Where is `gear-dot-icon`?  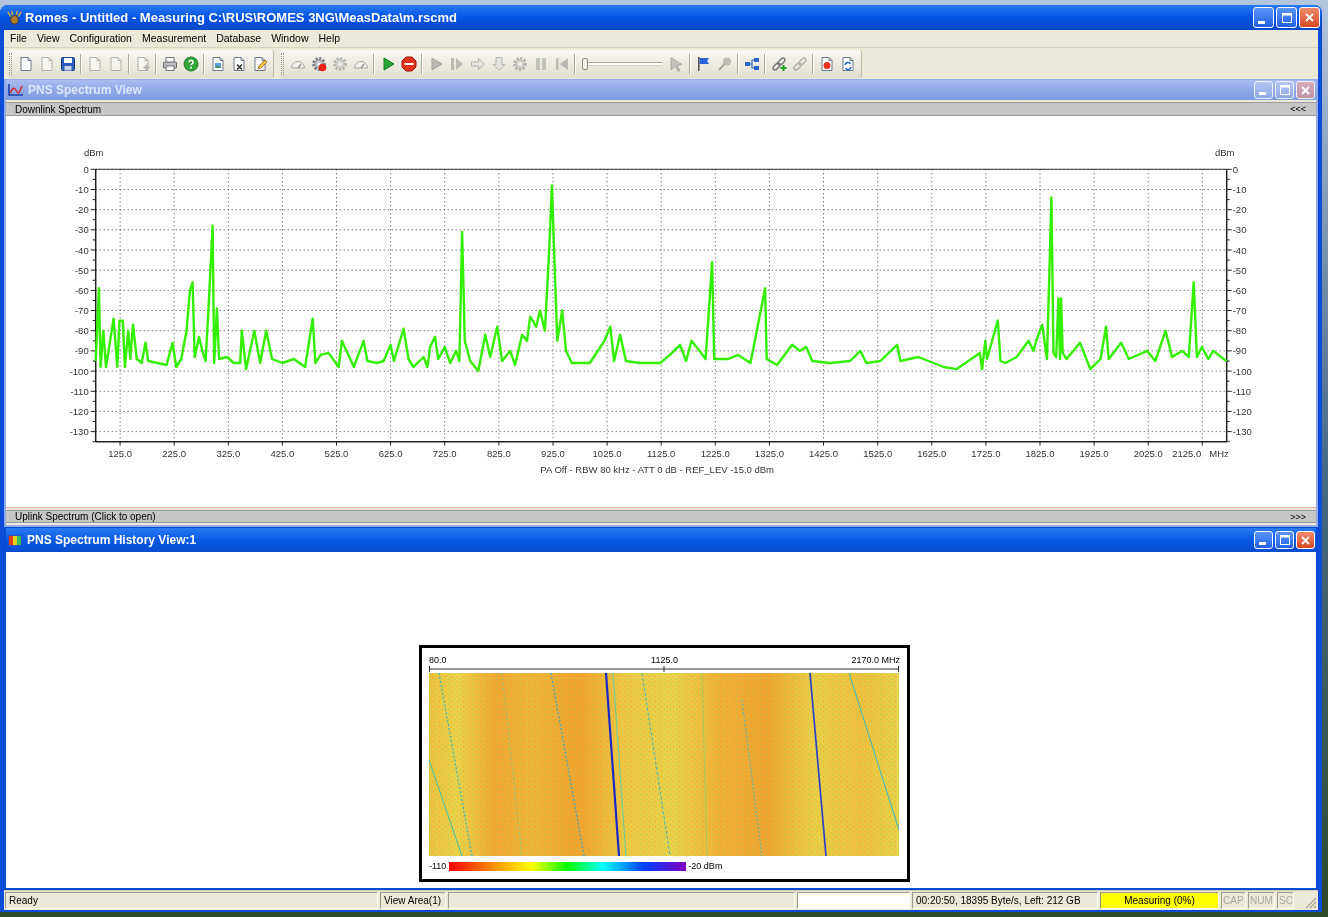 gear-dot-icon is located at coordinates (318, 63).